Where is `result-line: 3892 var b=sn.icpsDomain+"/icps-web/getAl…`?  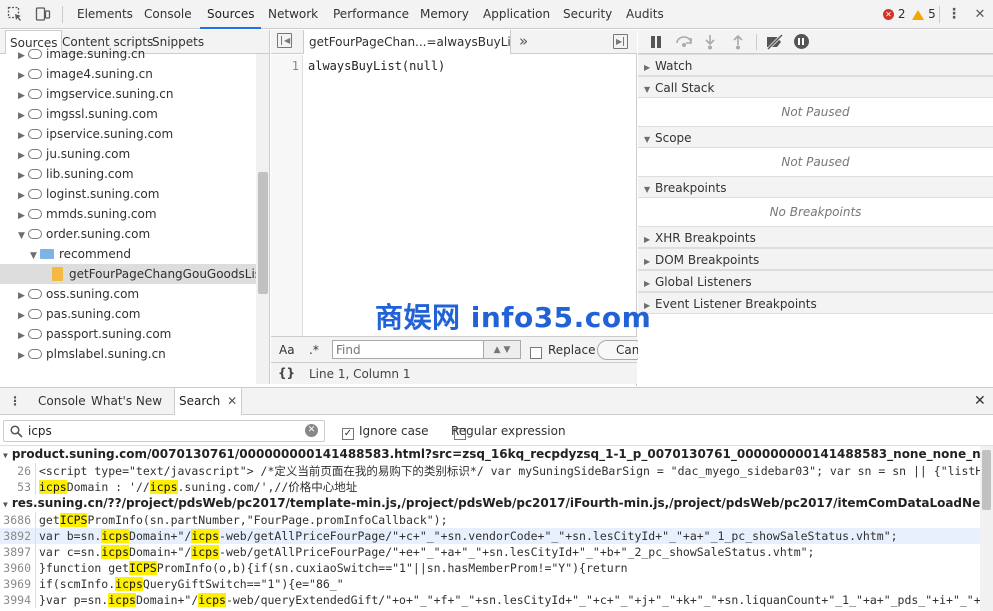 result-line: 3892 var b=sn.icpsDomain+"/icps-web/getAl… is located at coordinates (490, 536).